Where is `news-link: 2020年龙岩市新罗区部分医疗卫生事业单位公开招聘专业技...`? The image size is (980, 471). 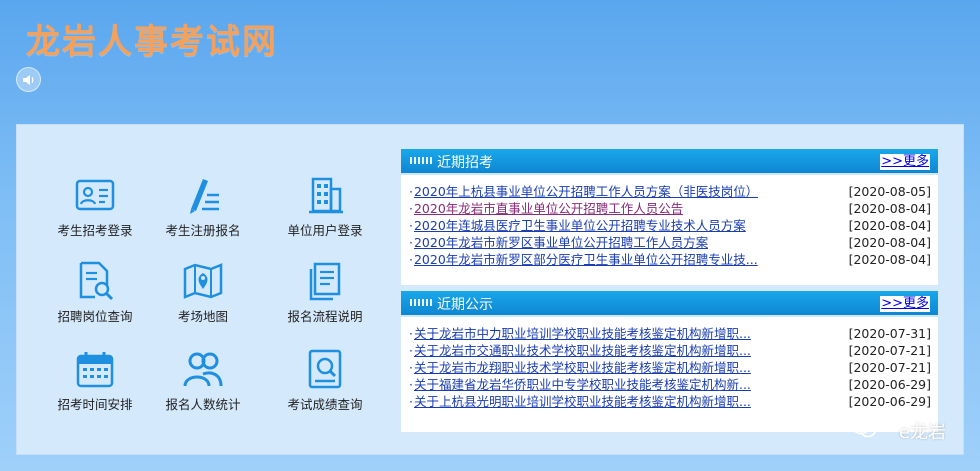 news-link: 2020年龙岩市新罗区部分医疗卫生事业单位公开招聘专业技... is located at coordinates (586, 259).